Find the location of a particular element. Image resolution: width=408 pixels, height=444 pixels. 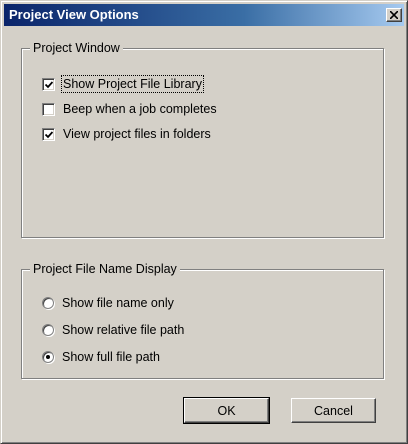

close-icon is located at coordinates (394, 15).